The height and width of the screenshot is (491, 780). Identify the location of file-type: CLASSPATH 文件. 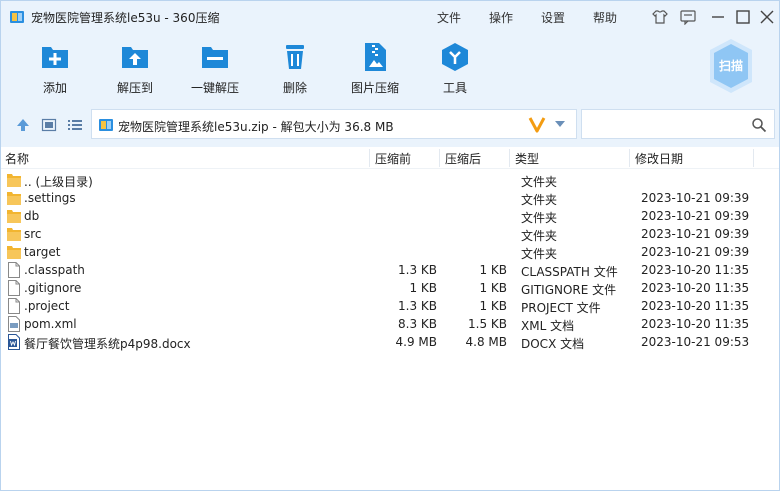
(569, 272).